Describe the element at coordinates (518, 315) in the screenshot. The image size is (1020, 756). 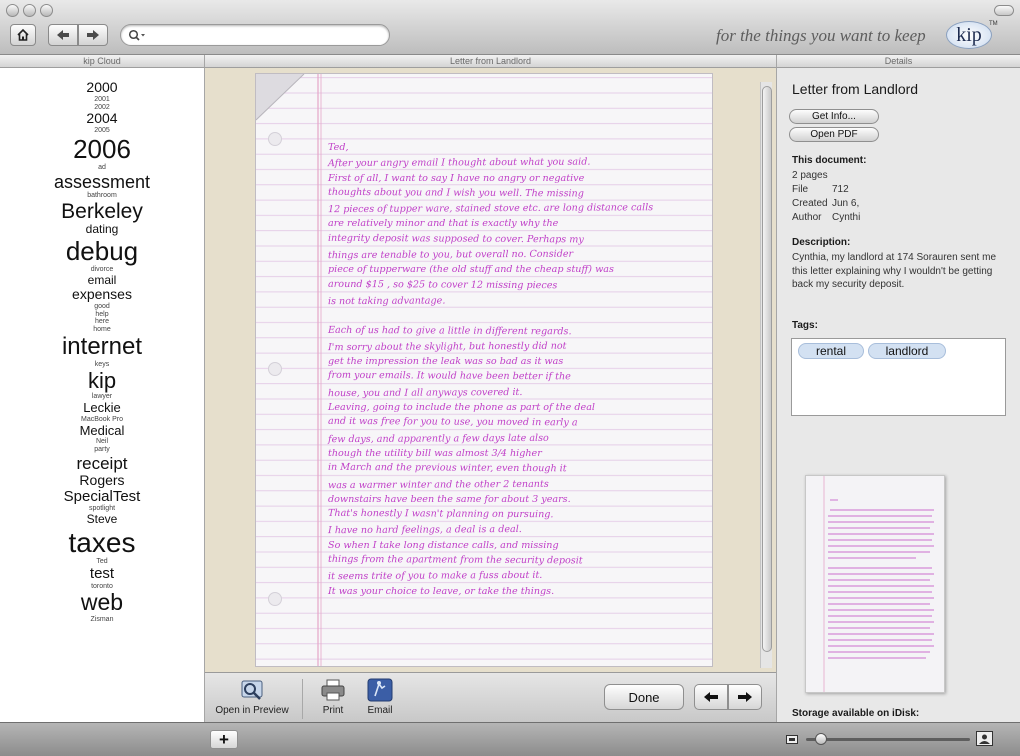
I see `letter-line` at that location.